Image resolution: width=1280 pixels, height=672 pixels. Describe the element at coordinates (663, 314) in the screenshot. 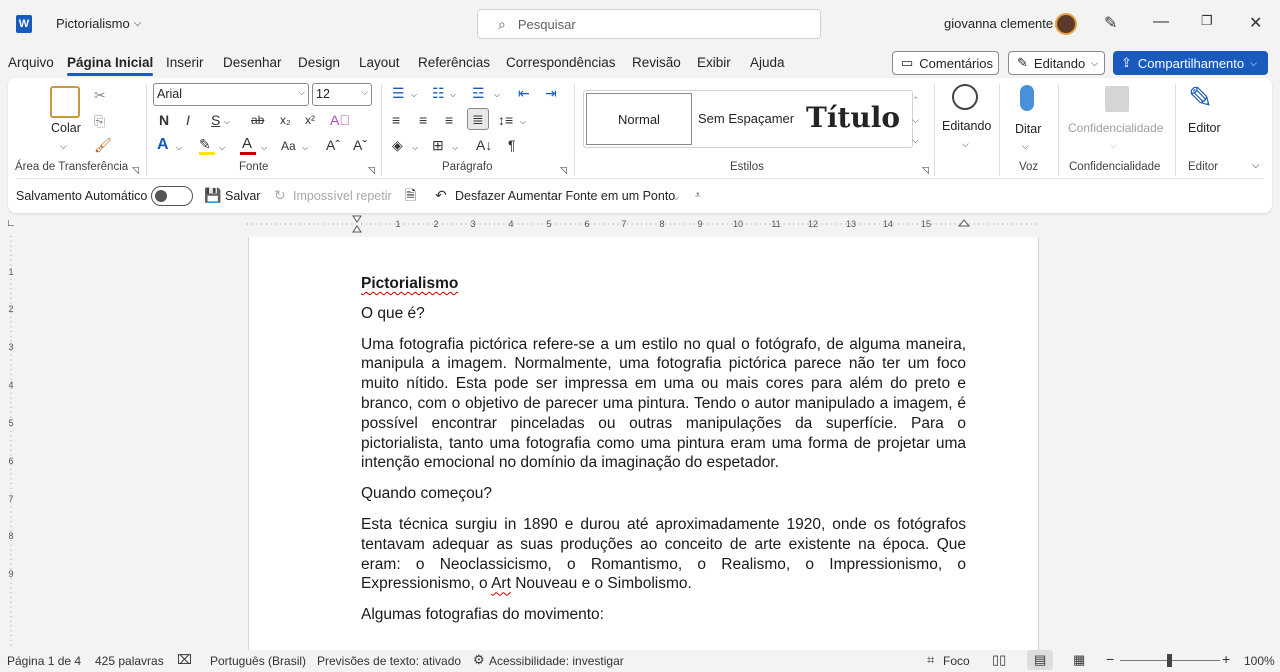

I see `question-1: O que é?` at that location.